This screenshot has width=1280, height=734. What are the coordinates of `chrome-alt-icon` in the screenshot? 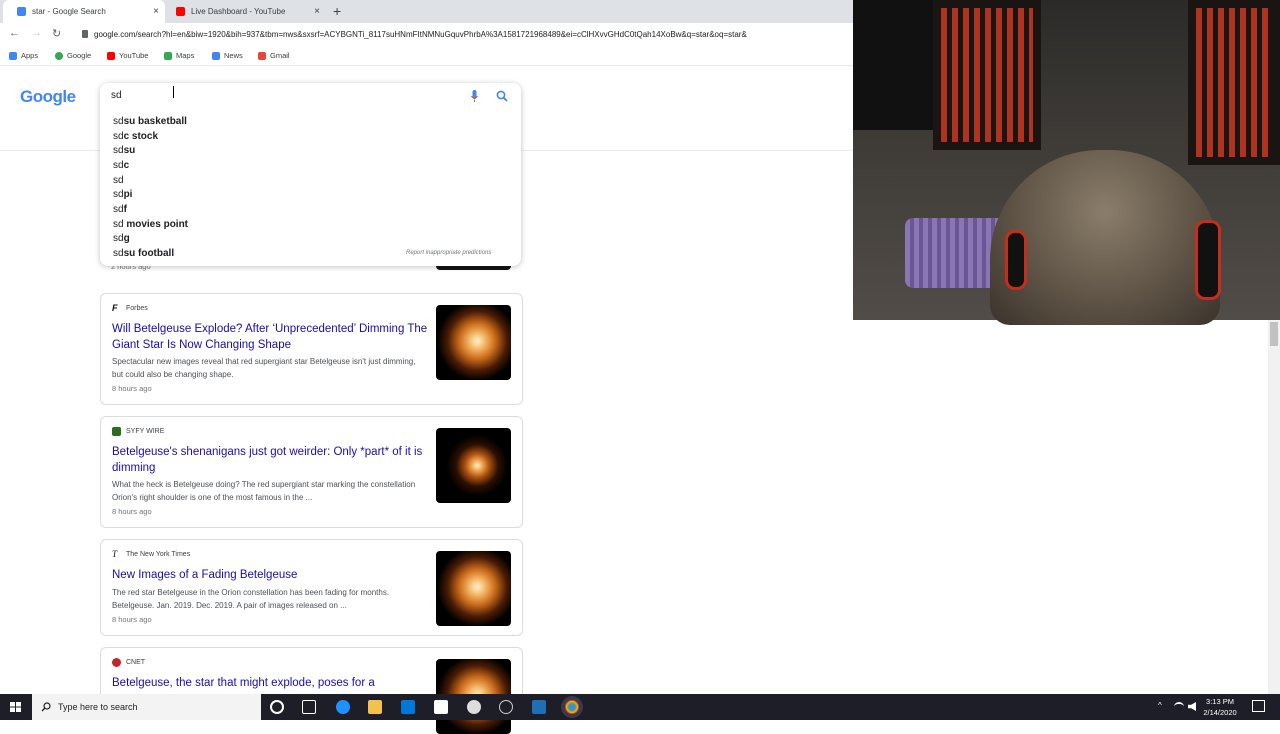 It's located at (474, 707).